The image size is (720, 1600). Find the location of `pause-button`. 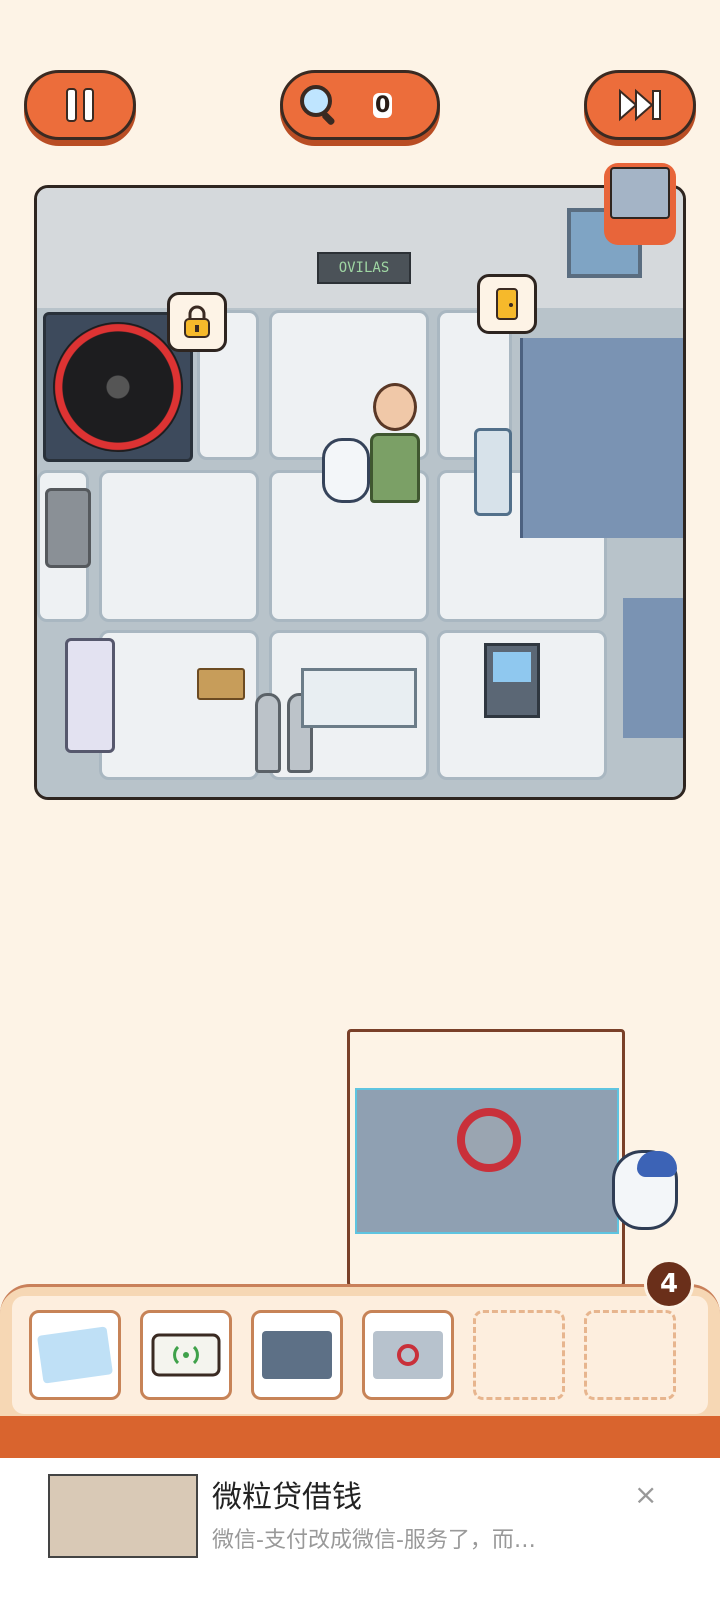

pause-button is located at coordinates (80, 105).